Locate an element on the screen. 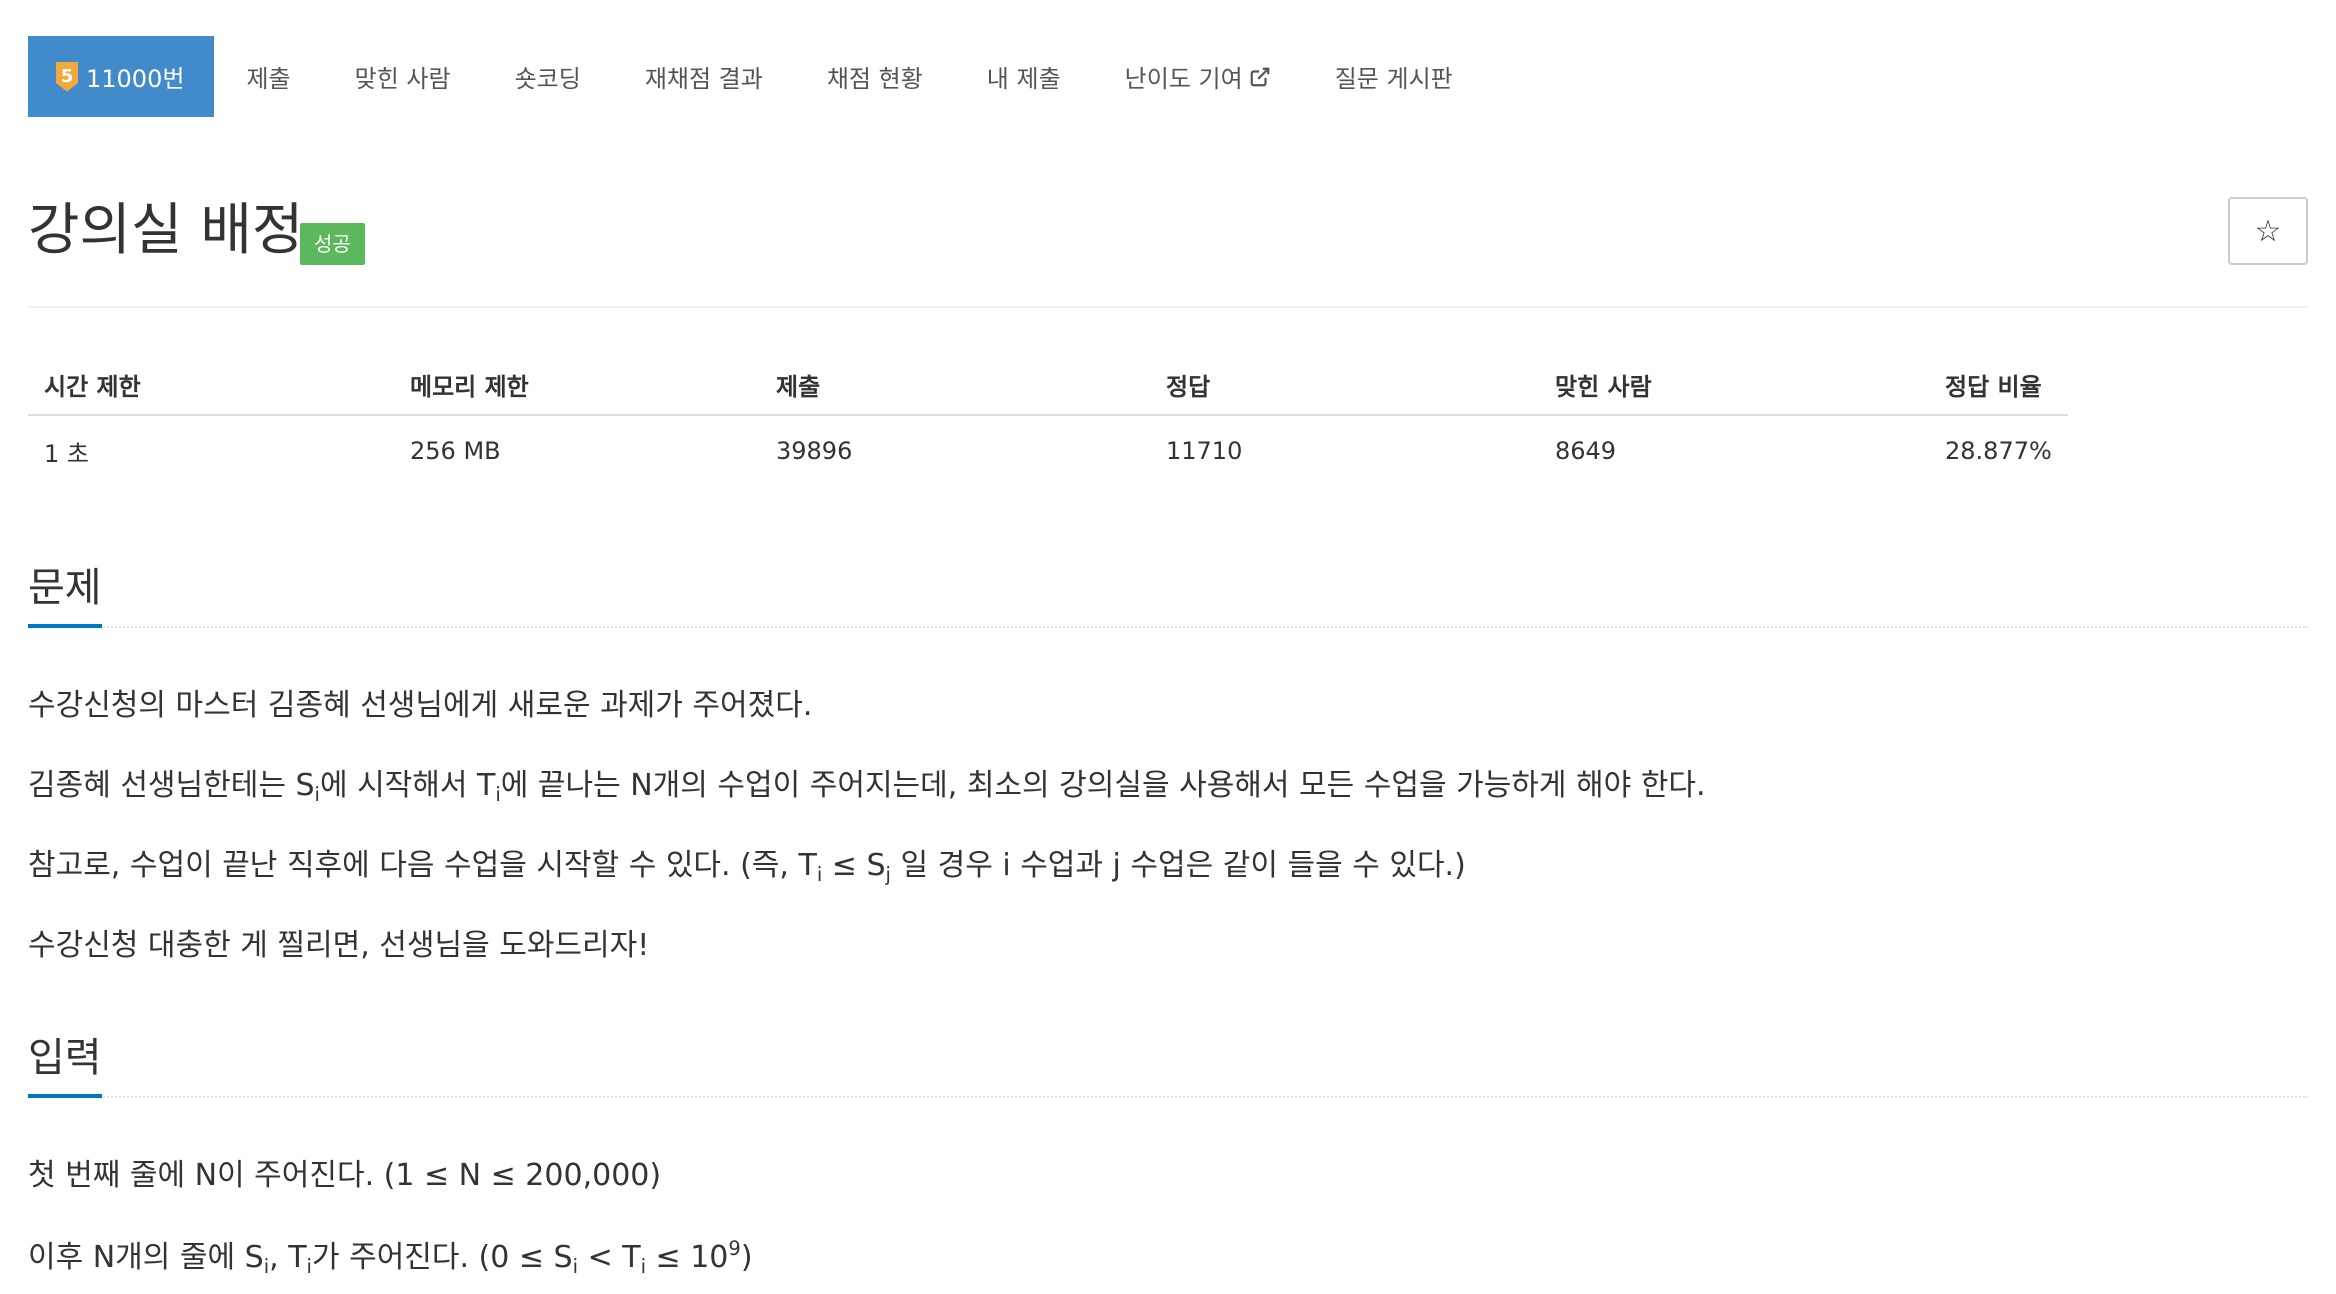 The width and height of the screenshot is (2336, 1294). tab-my-submissions: 내 제출 is located at coordinates (1024, 76).